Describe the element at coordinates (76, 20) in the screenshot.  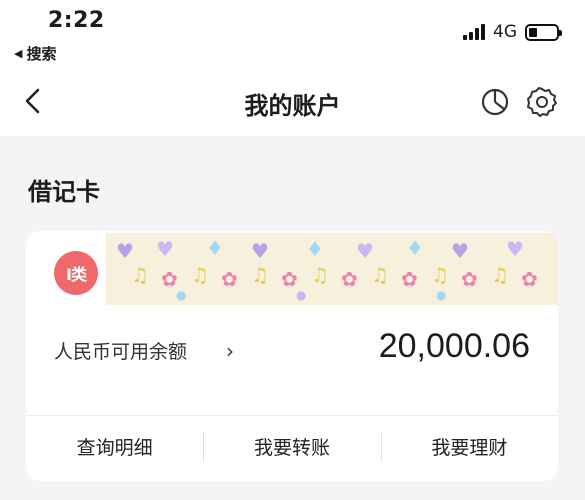
I see `status-time: 2:22` at that location.